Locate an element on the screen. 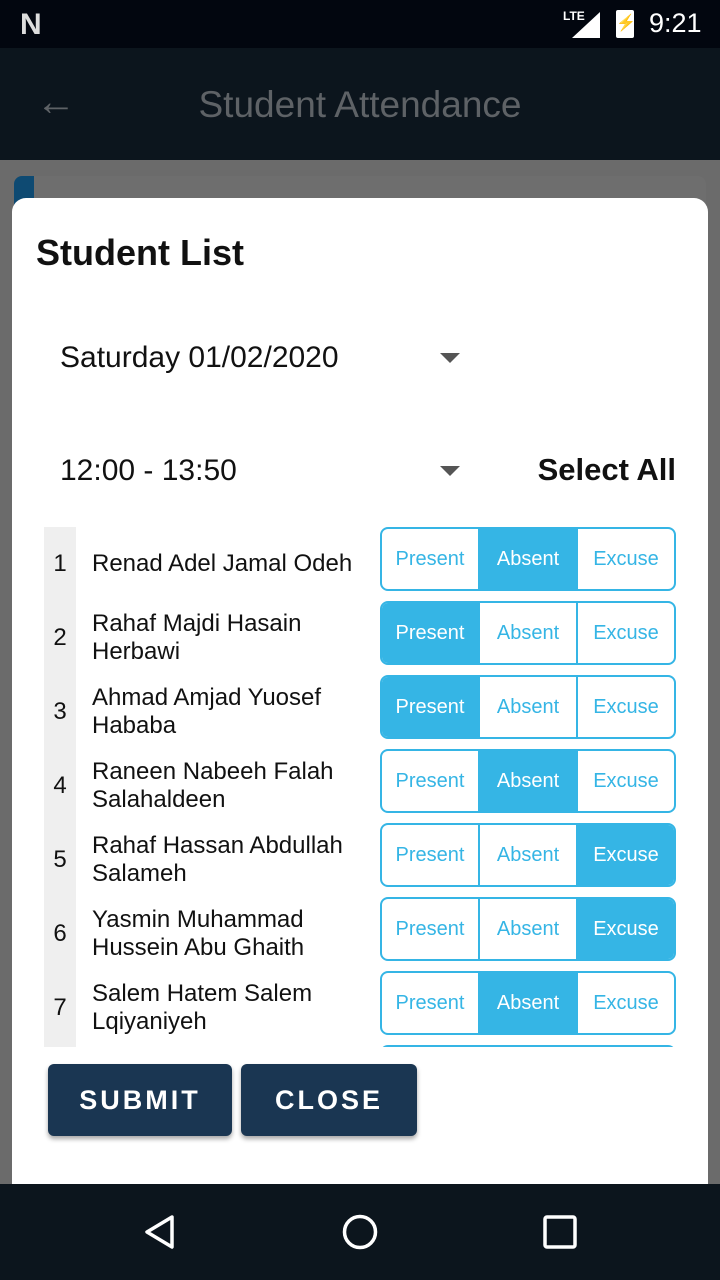  signal-icon is located at coordinates (586, 25).